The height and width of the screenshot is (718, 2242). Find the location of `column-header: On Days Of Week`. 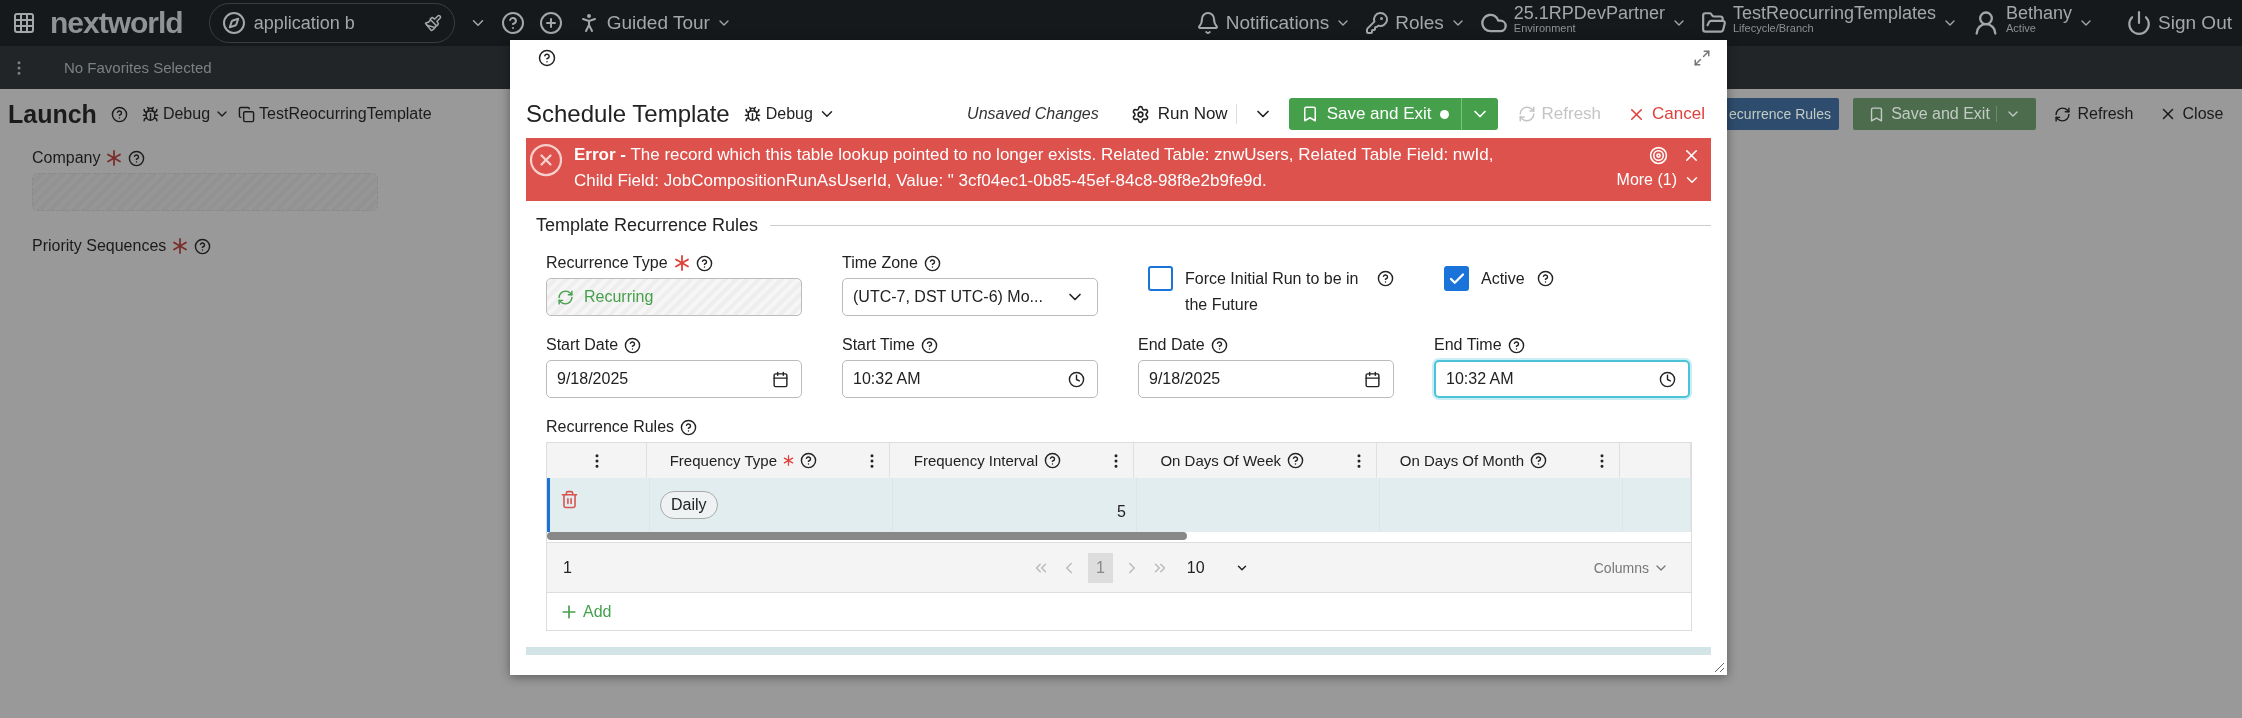

column-header: On Days Of Week is located at coordinates (1255, 460).